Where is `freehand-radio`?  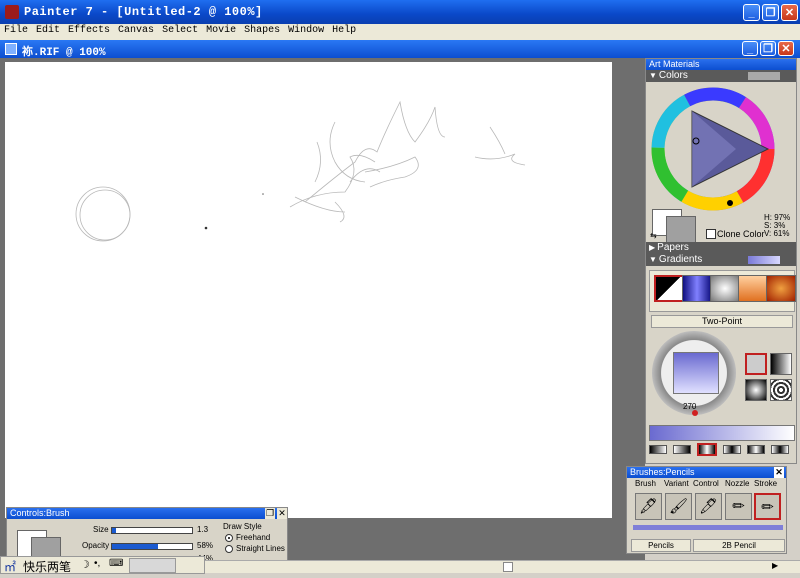 freehand-radio is located at coordinates (229, 537).